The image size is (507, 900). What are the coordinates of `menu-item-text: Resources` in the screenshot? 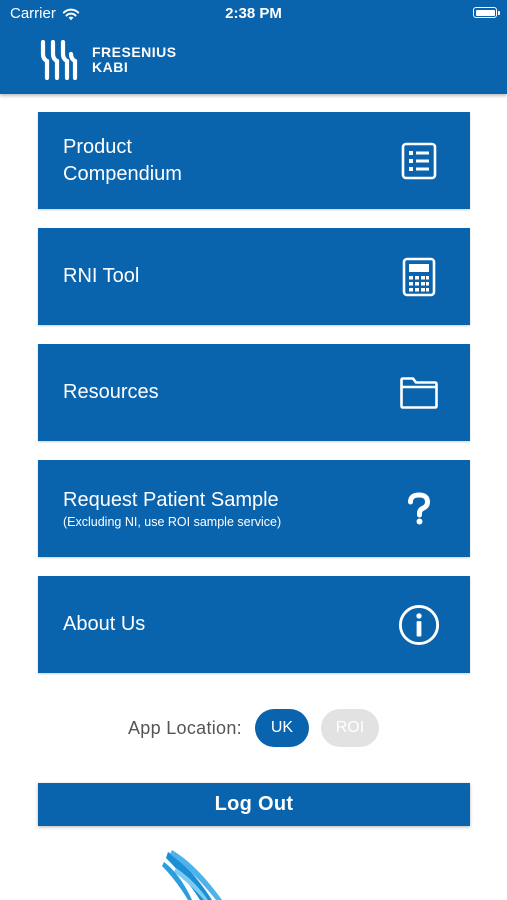 It's located at (111, 392).